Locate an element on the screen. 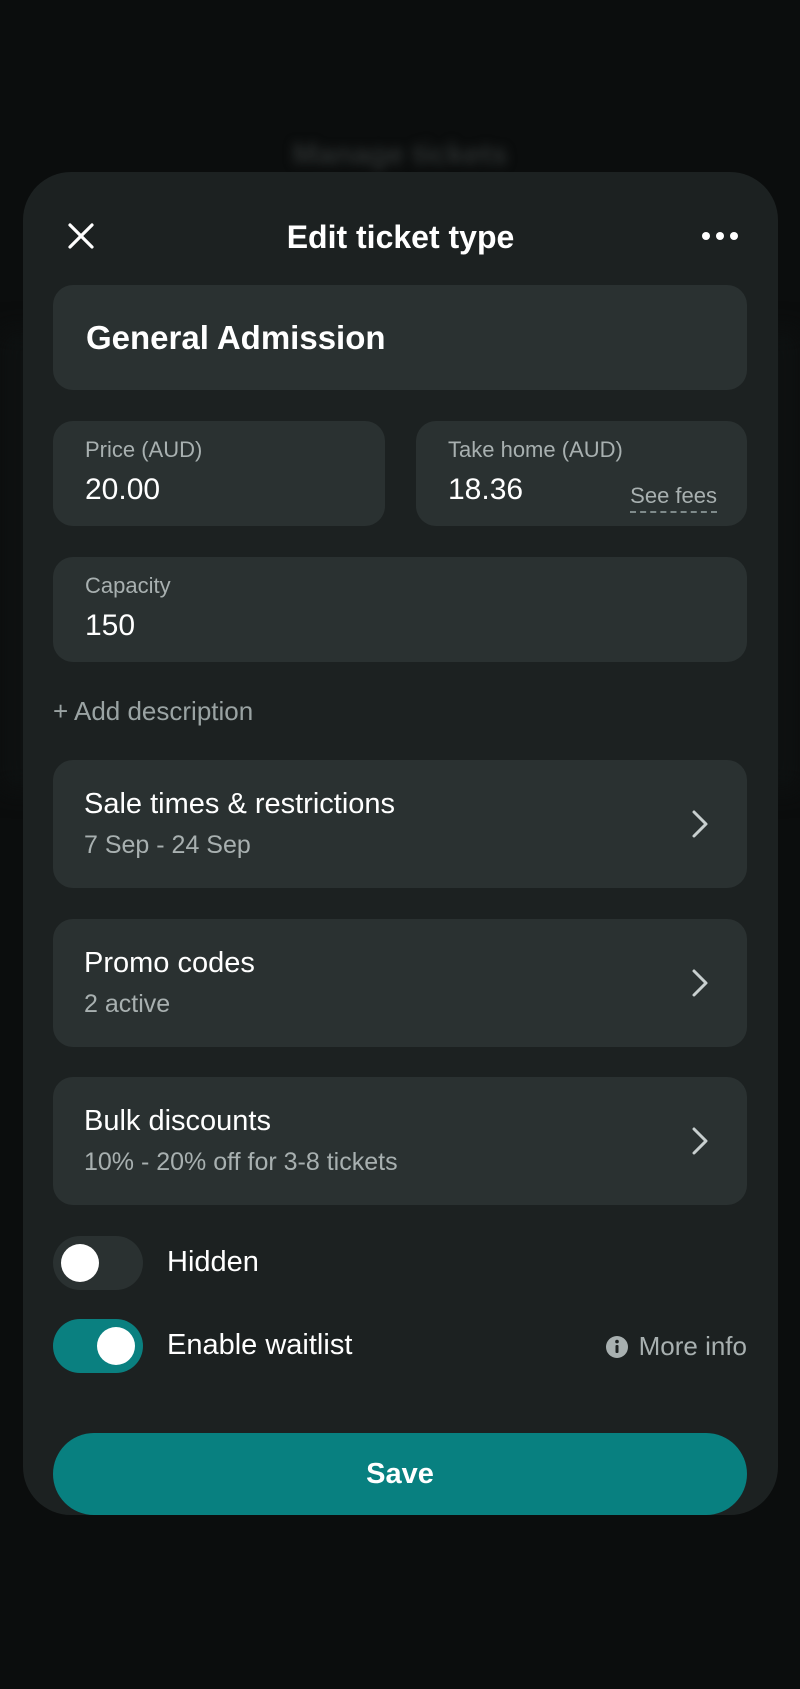 This screenshot has width=800, height=1689. sale-times-subtitle: 7 Sep - 24 Sep is located at coordinates (167, 845).